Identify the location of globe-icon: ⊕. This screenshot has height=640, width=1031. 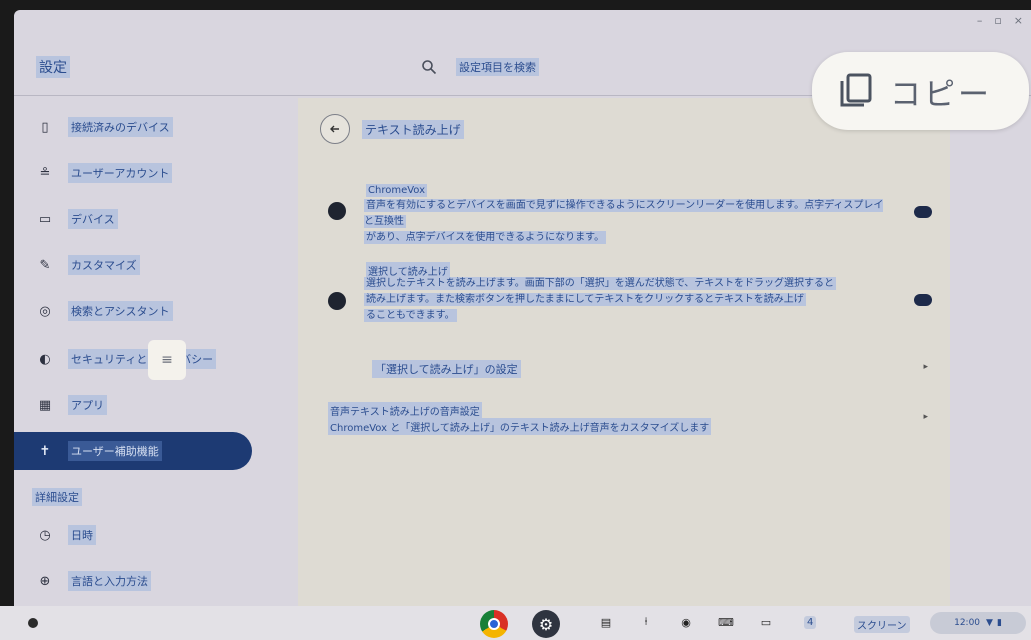
(45, 581).